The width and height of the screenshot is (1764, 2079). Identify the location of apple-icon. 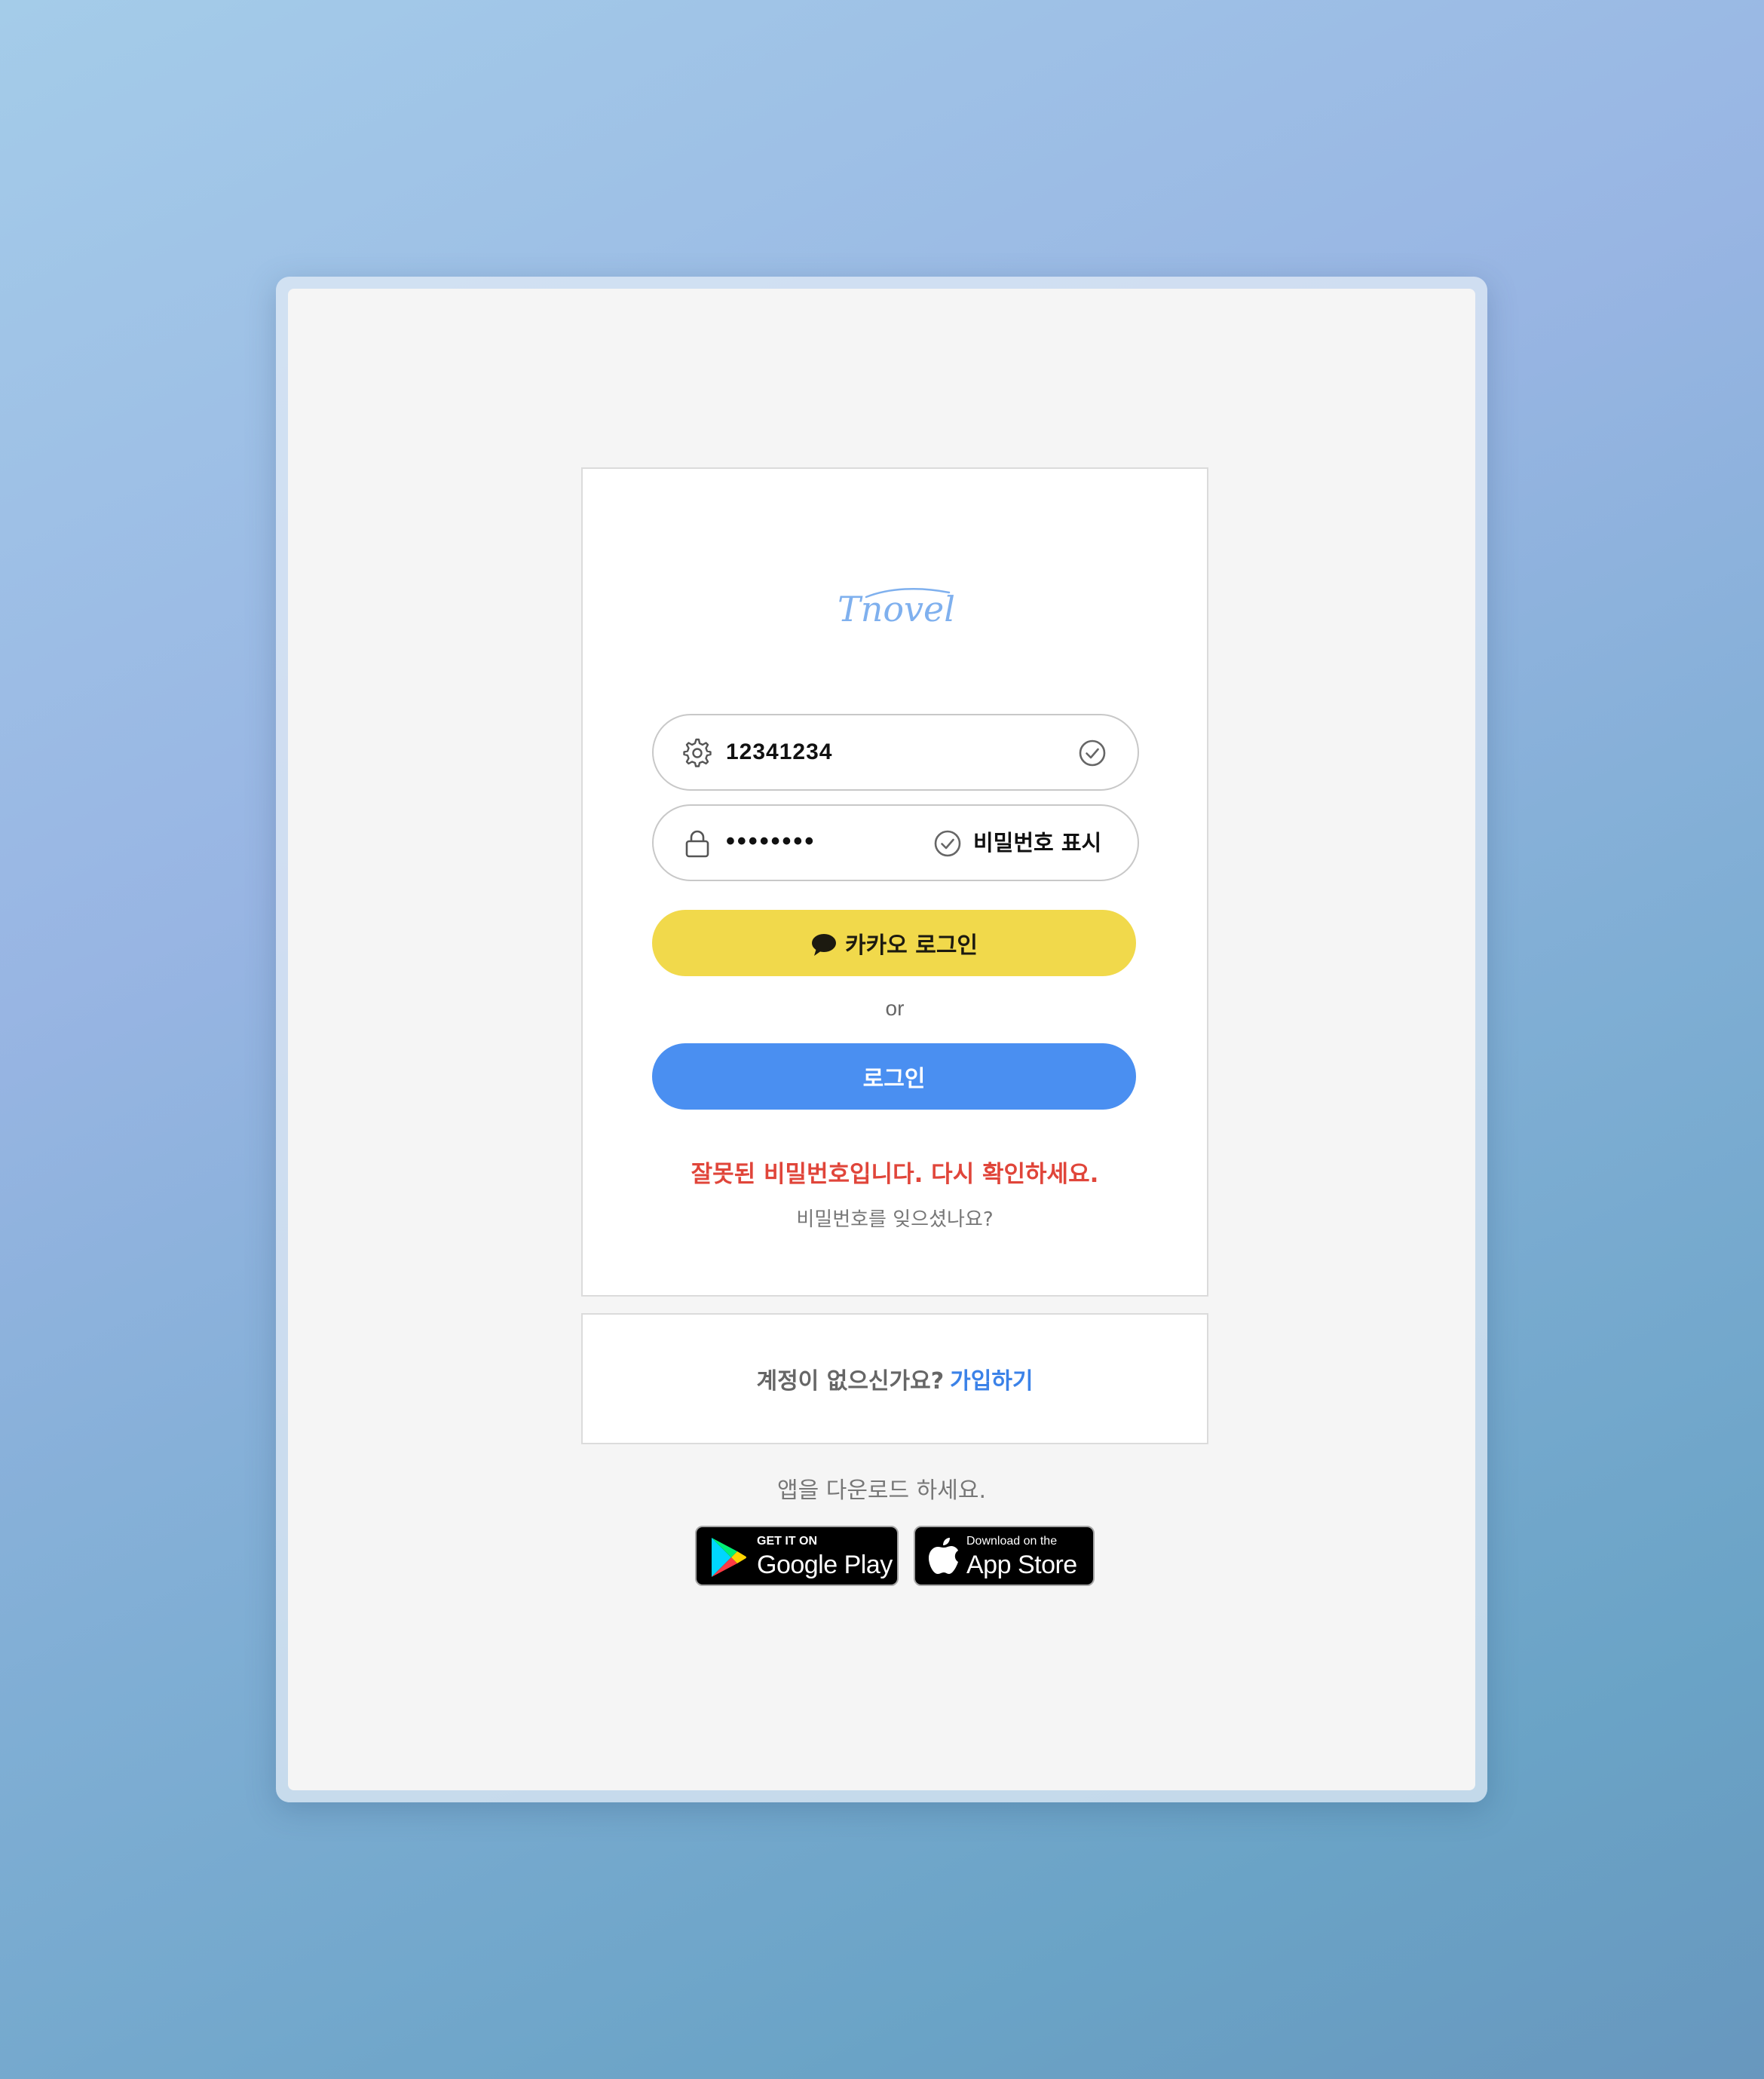
(943, 1556).